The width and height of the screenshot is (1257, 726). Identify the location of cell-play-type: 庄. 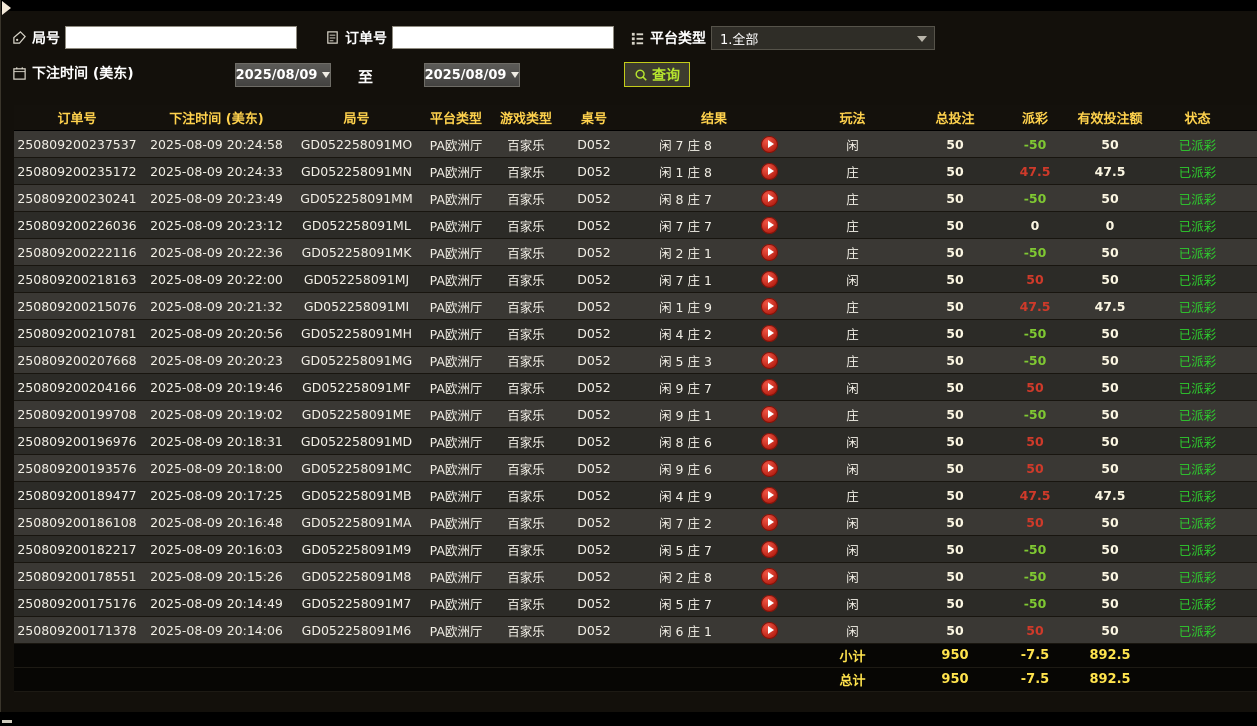
(852, 361).